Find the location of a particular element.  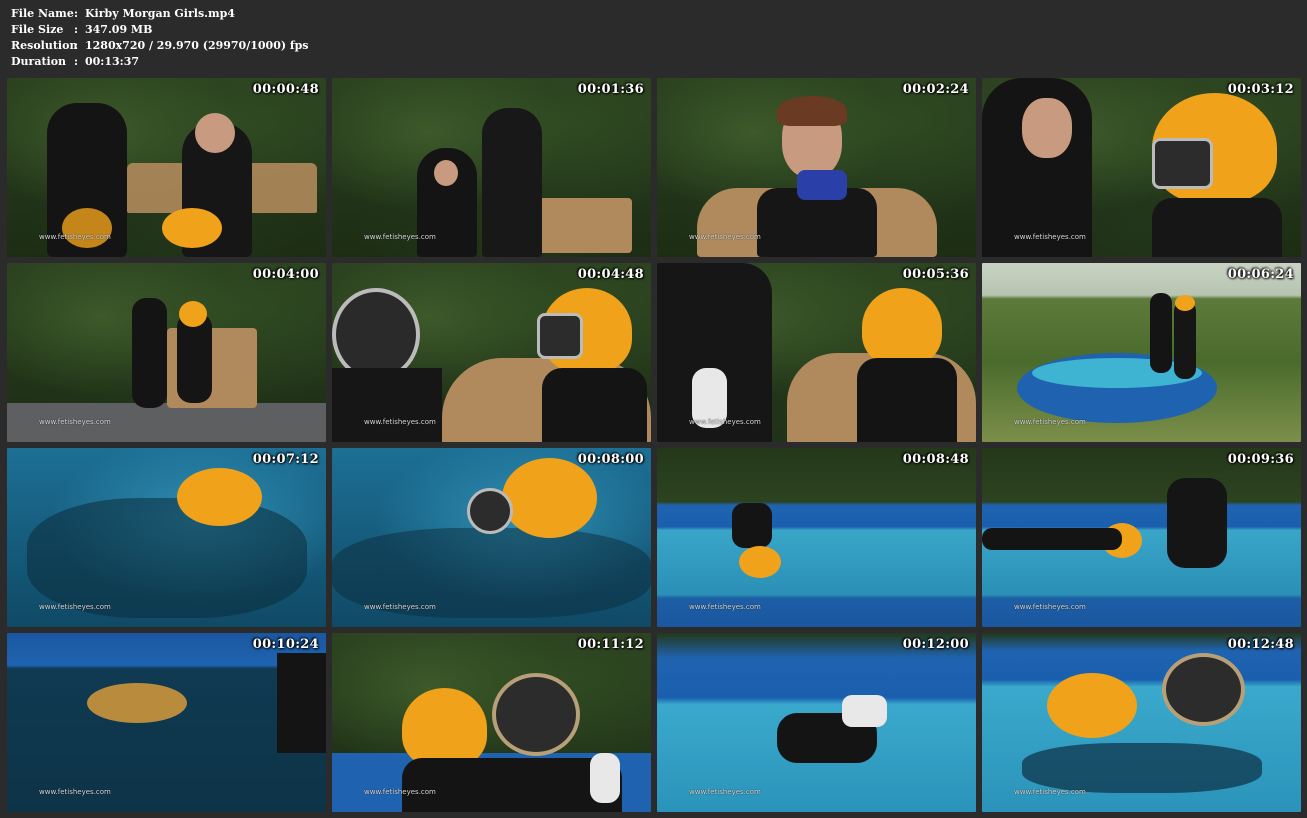

thumbnail-timestamp: 00:08:48 is located at coordinates (935, 459).